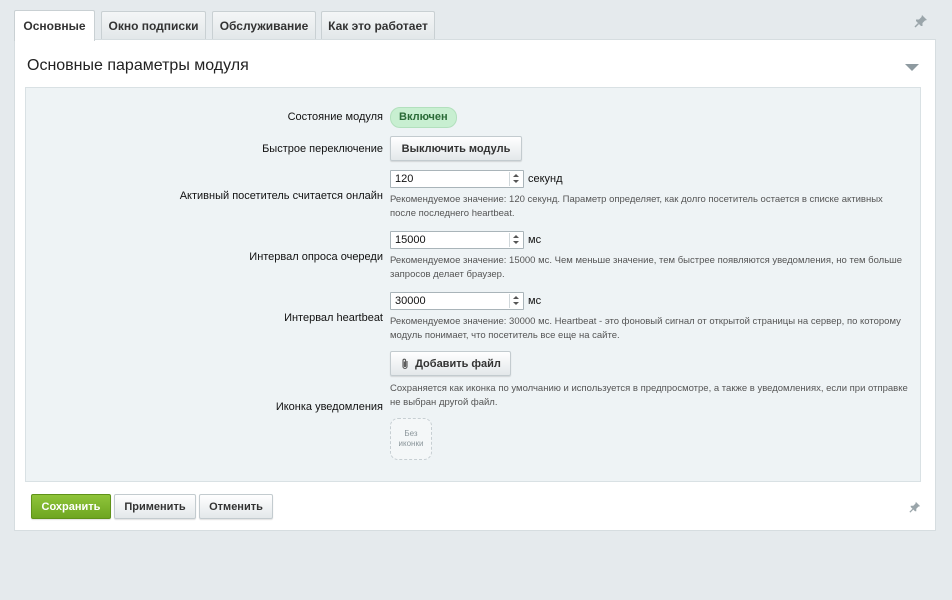 The width and height of the screenshot is (952, 600). What do you see at coordinates (458, 363) in the screenshot?
I see `add-file-label: Добавить файл` at bounding box center [458, 363].